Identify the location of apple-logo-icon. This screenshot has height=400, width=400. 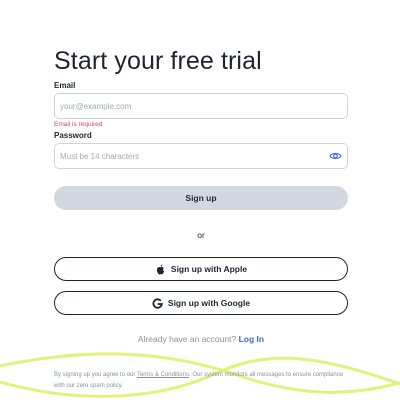
(160, 269).